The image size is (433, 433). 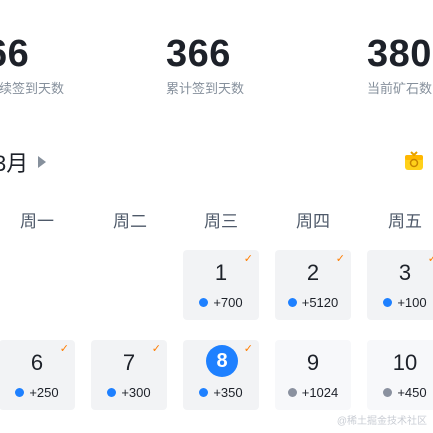 I want to click on day-cell: 10 +450, so click(x=400, y=375).